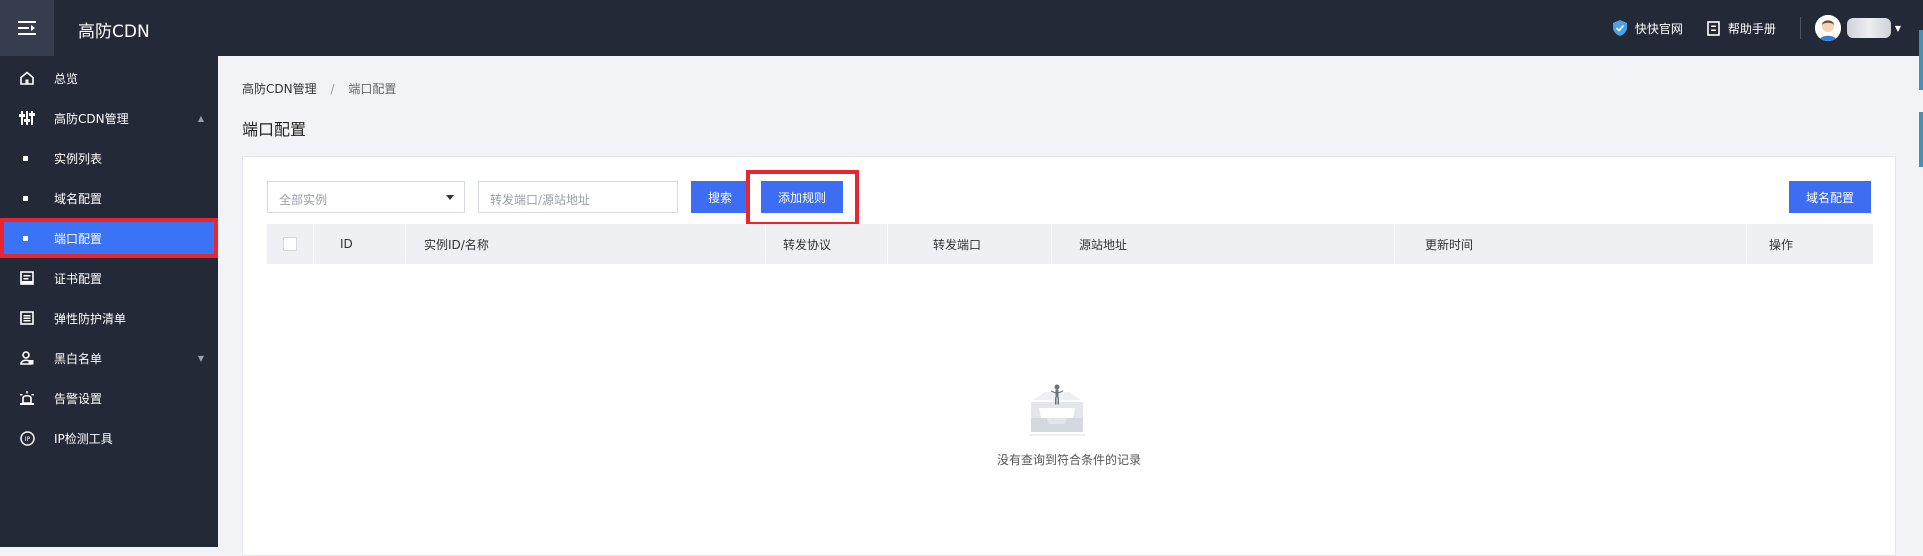 This screenshot has width=1923, height=556. What do you see at coordinates (366, 197) in the screenshot?
I see `instance-select: 全部实例` at bounding box center [366, 197].